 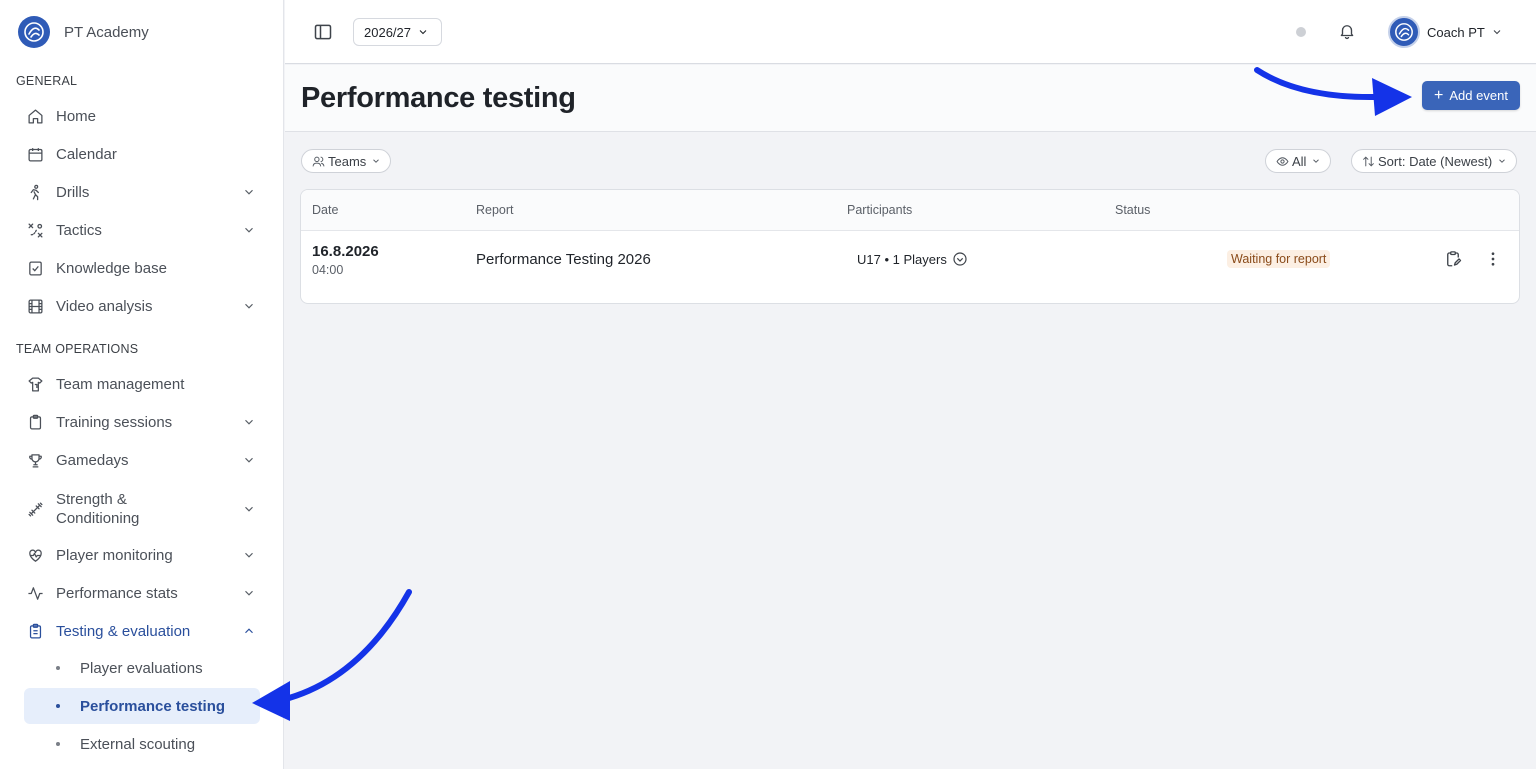 What do you see at coordinates (35, 460) in the screenshot?
I see `trophy-icon` at bounding box center [35, 460].